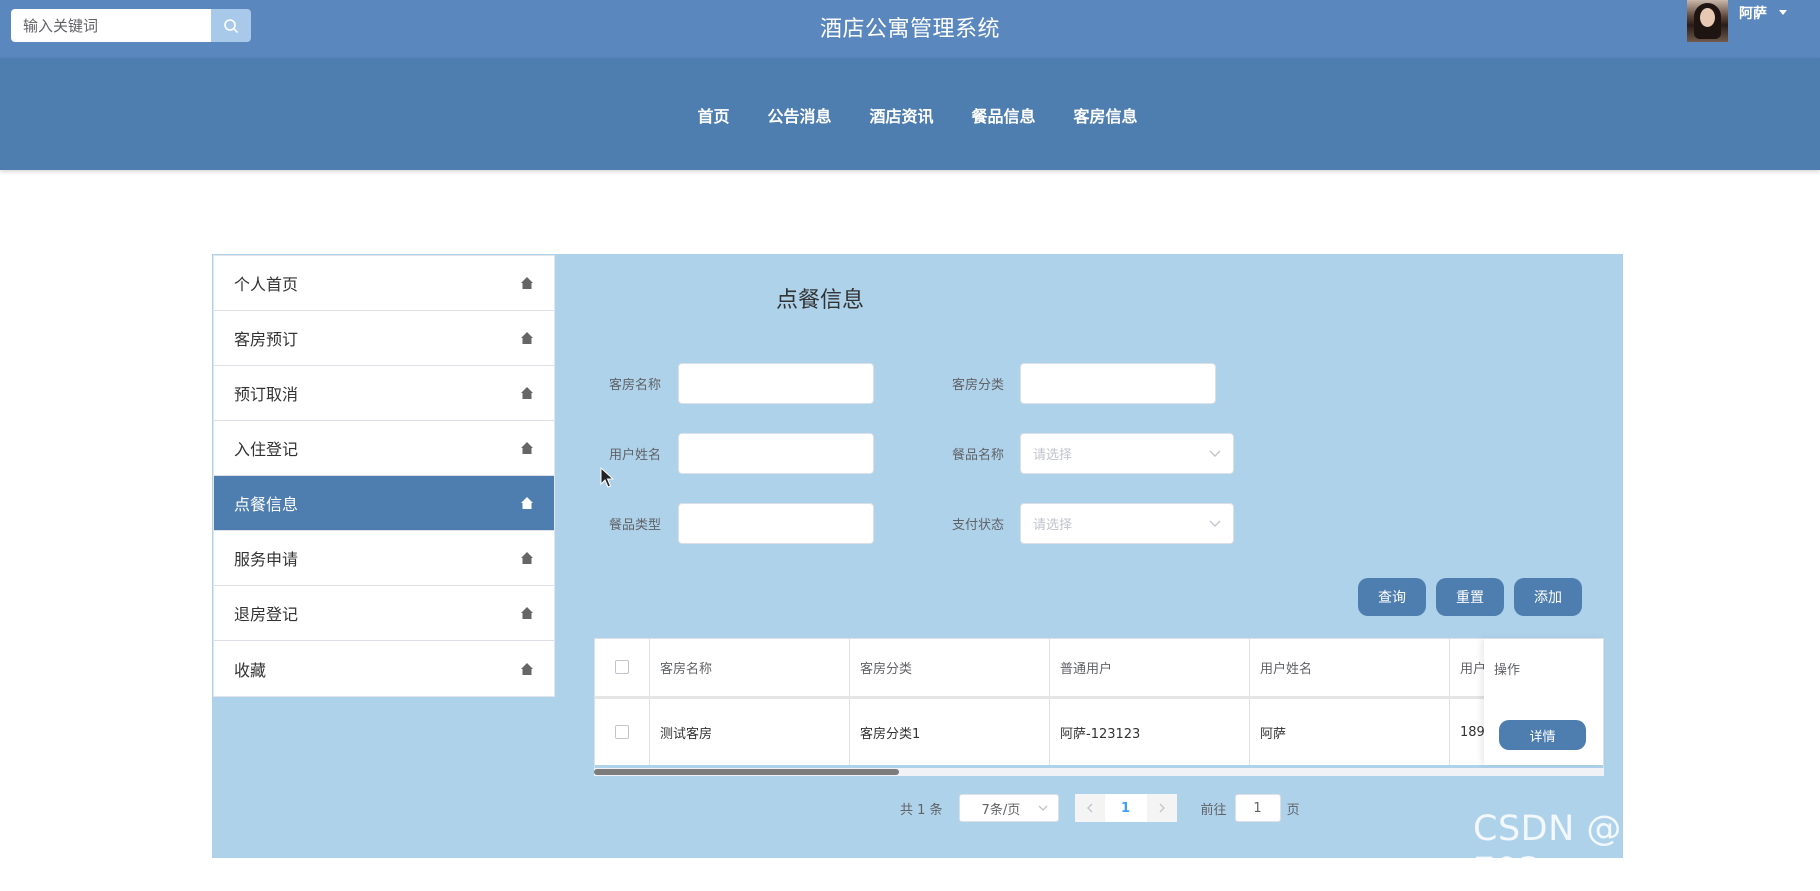 This screenshot has width=1820, height=891. I want to click on dish-name-select: 请选择, so click(1127, 453).